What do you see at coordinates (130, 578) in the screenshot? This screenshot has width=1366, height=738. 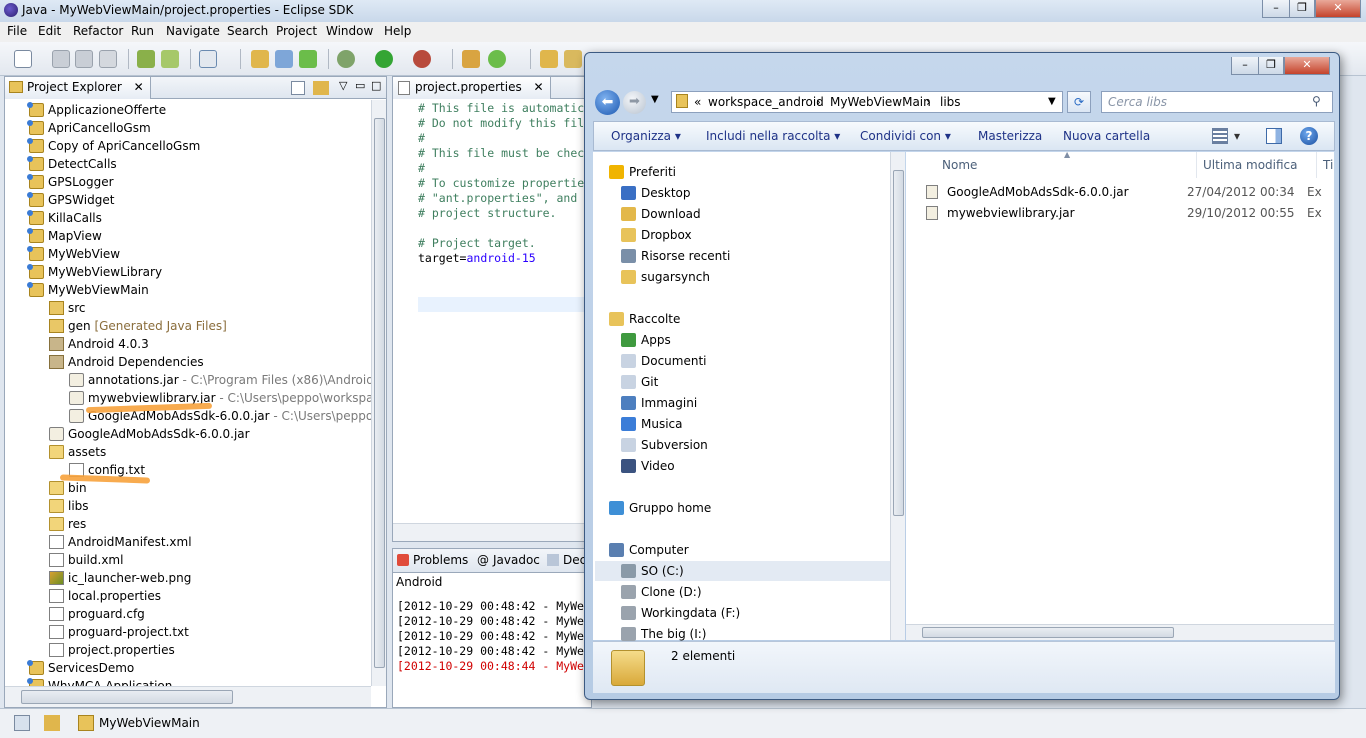 I see `tree-item-label: ic_launcher-web.png` at bounding box center [130, 578].